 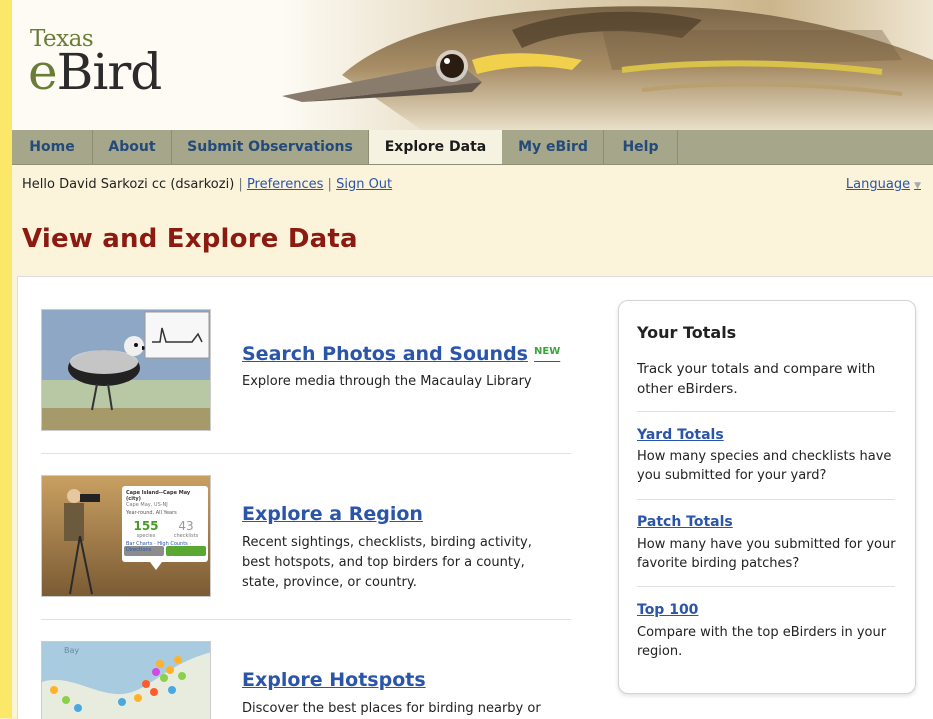 What do you see at coordinates (285, 184) in the screenshot?
I see `preferences-link: Preferences` at bounding box center [285, 184].